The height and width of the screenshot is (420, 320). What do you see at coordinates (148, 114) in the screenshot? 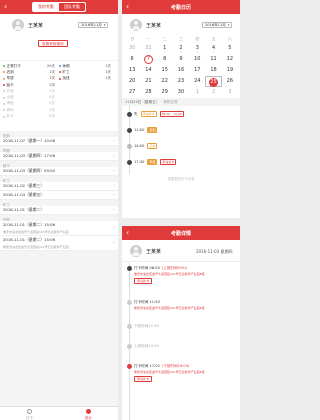
I see `status-tag: 申请补卡` at bounding box center [148, 114].